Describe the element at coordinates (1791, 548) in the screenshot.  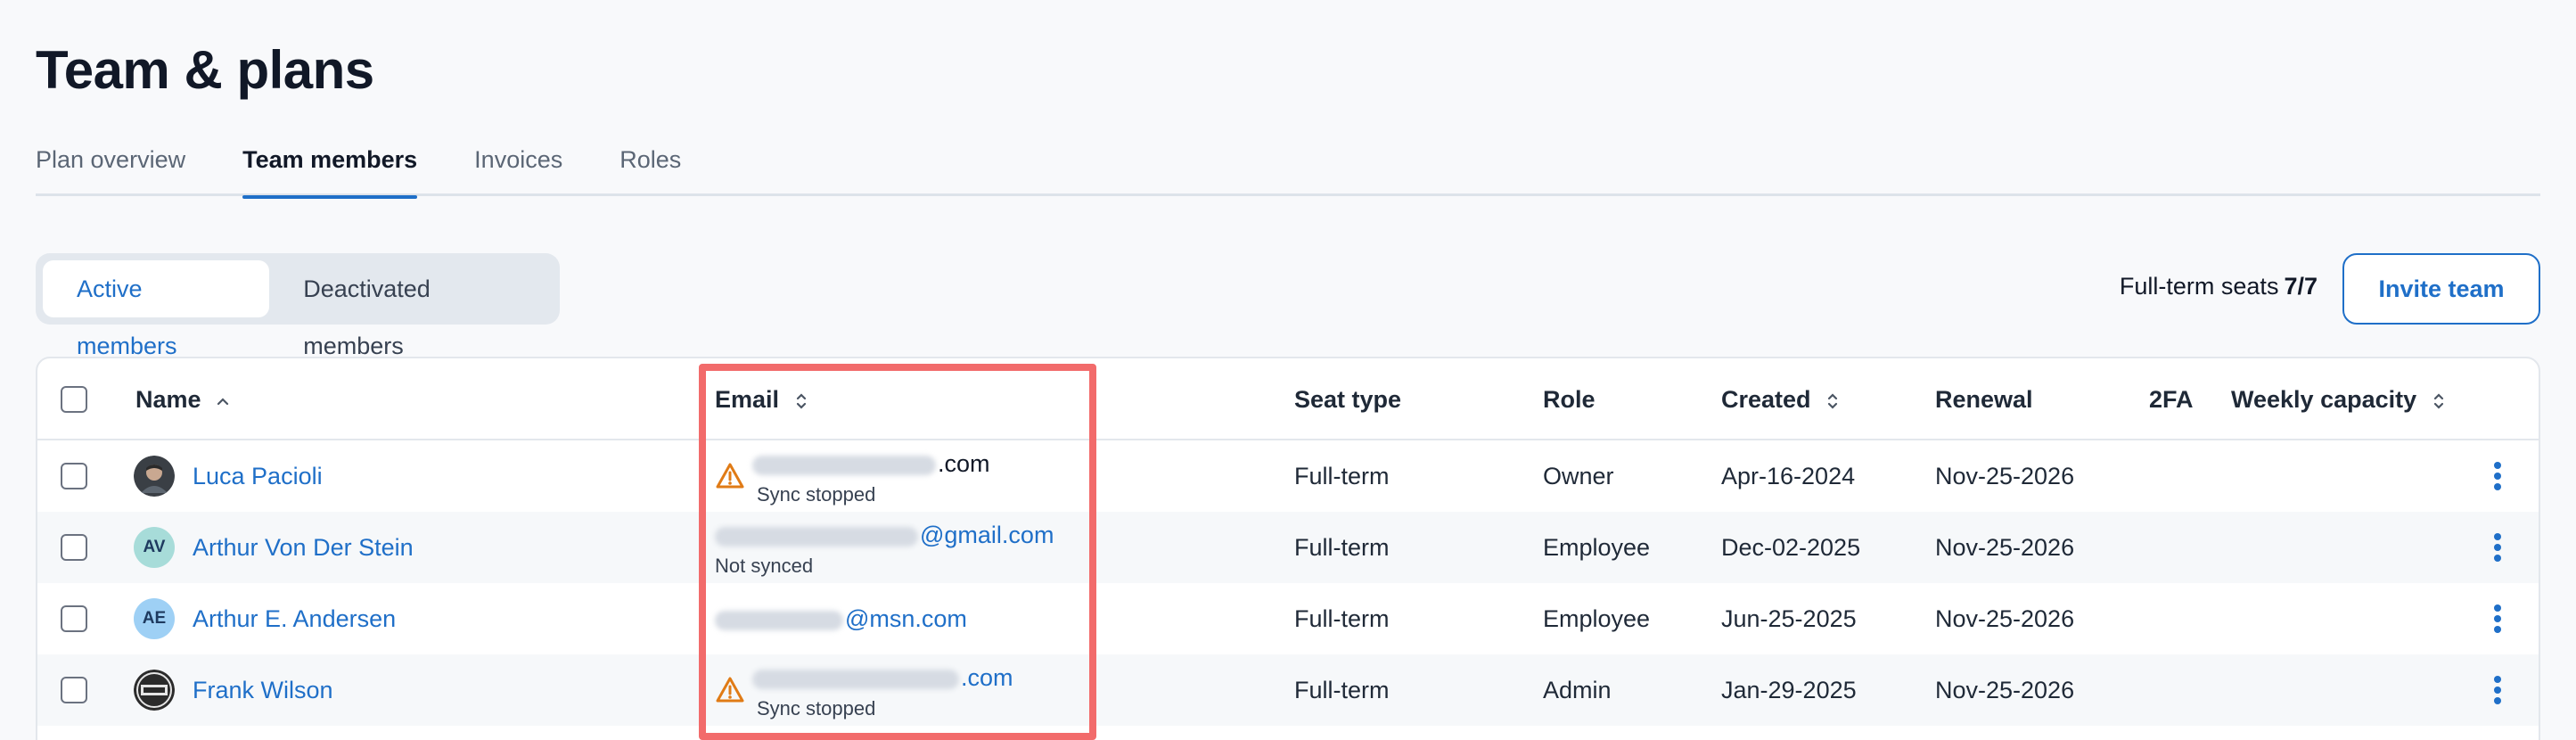
I see `created-date: Dec-02-2025` at that location.